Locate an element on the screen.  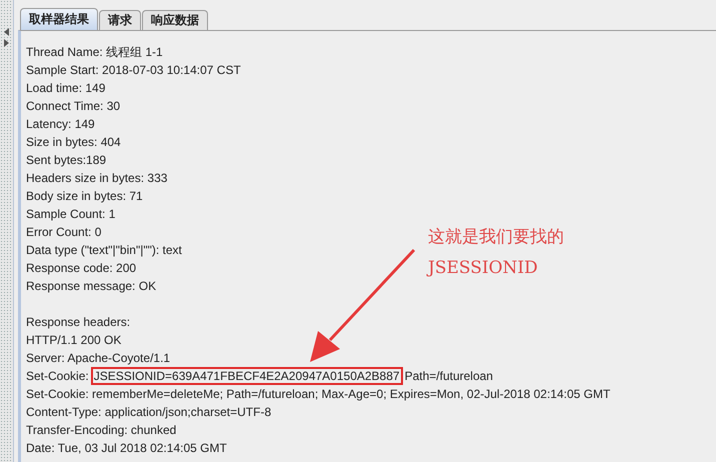
result-line: Response message: OK is located at coordinates (91, 286).